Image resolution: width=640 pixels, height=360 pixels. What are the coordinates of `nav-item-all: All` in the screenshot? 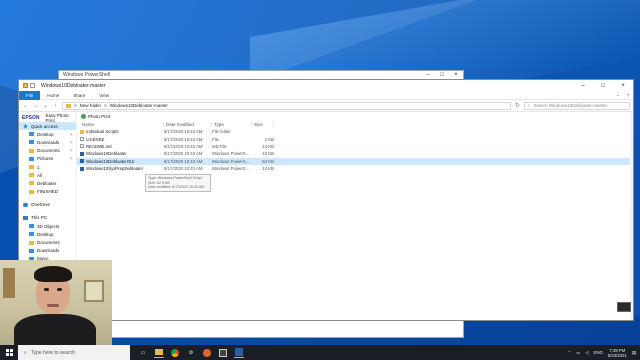 It's located at (47, 175).